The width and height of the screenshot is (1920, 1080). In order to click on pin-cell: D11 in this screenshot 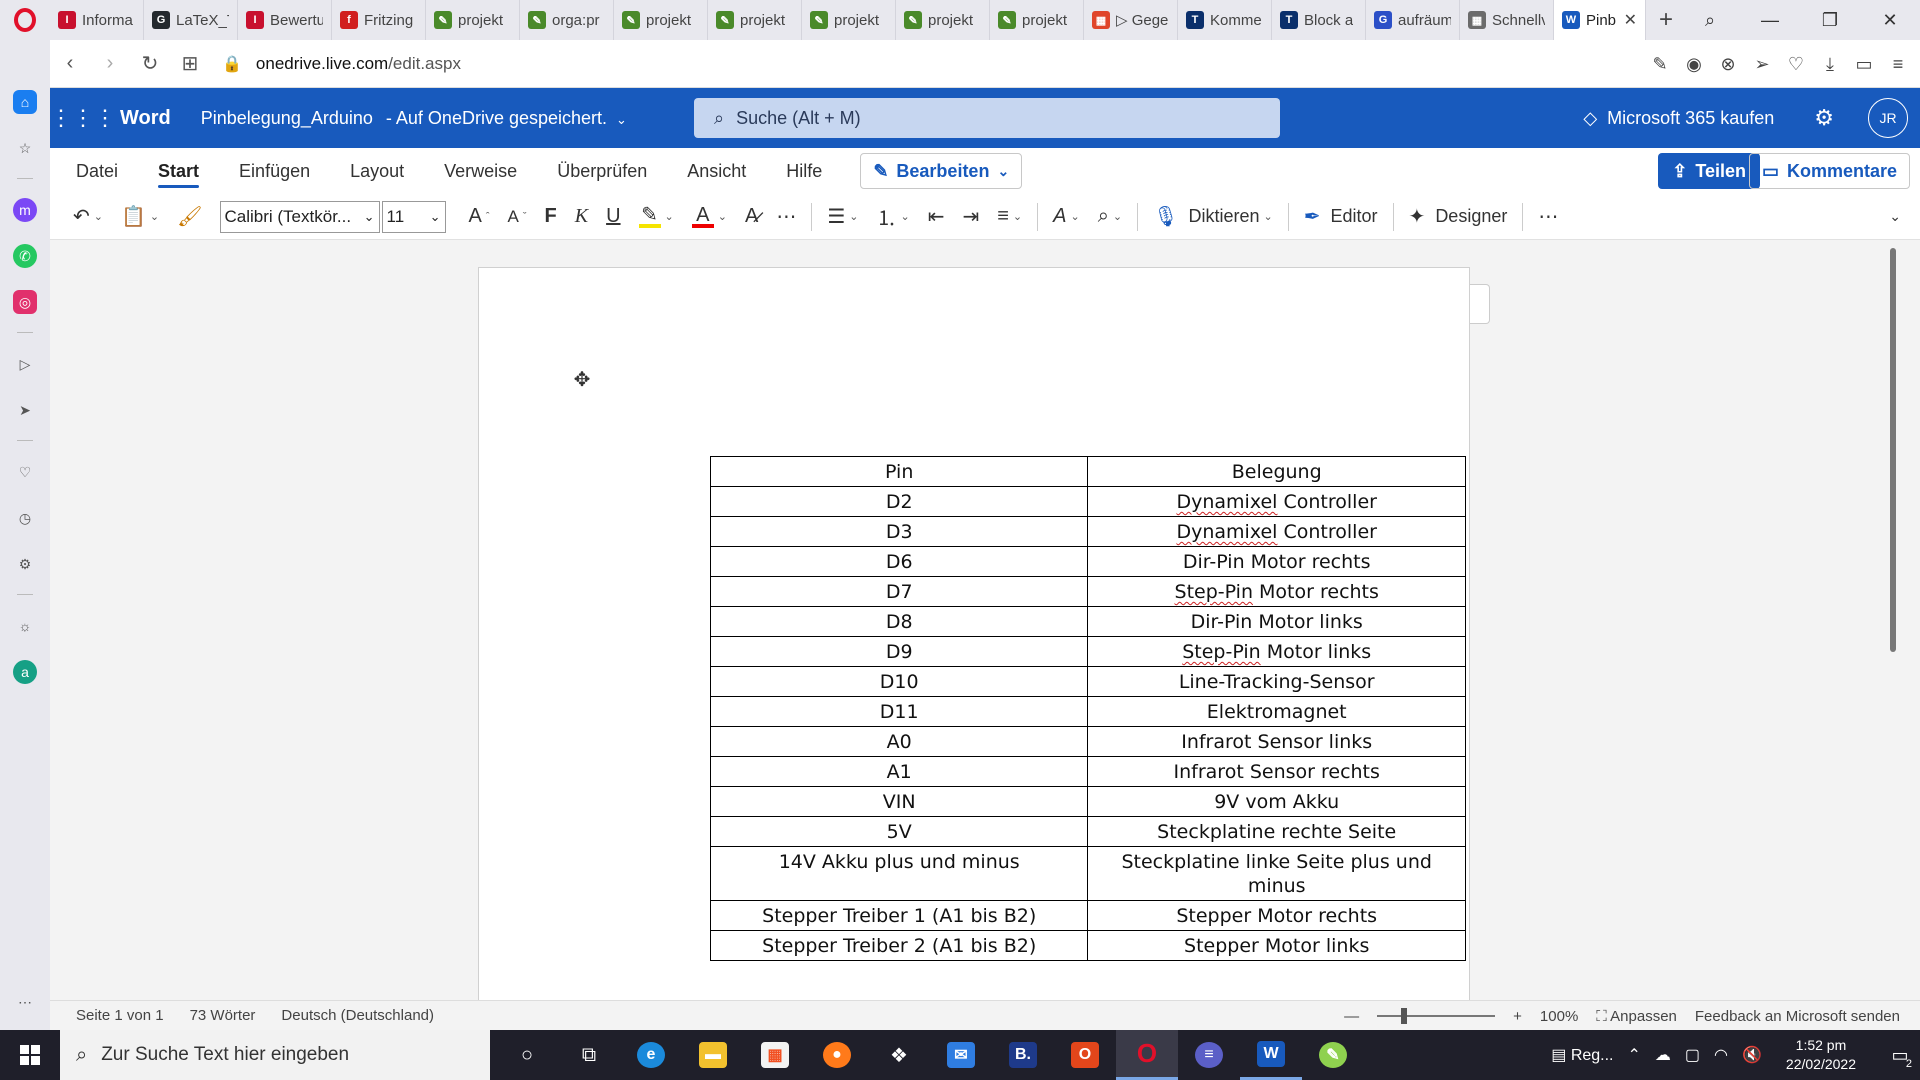, I will do `click(899, 711)`.